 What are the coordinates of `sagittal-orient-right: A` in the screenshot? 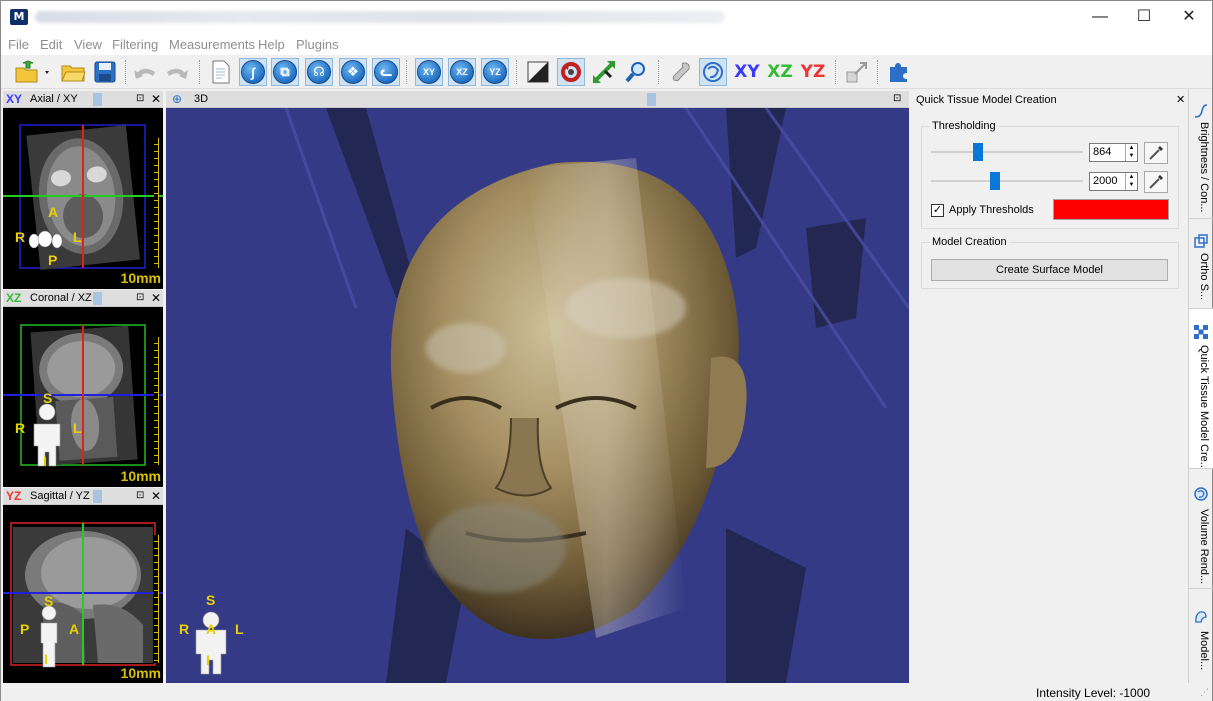 It's located at (74, 629).